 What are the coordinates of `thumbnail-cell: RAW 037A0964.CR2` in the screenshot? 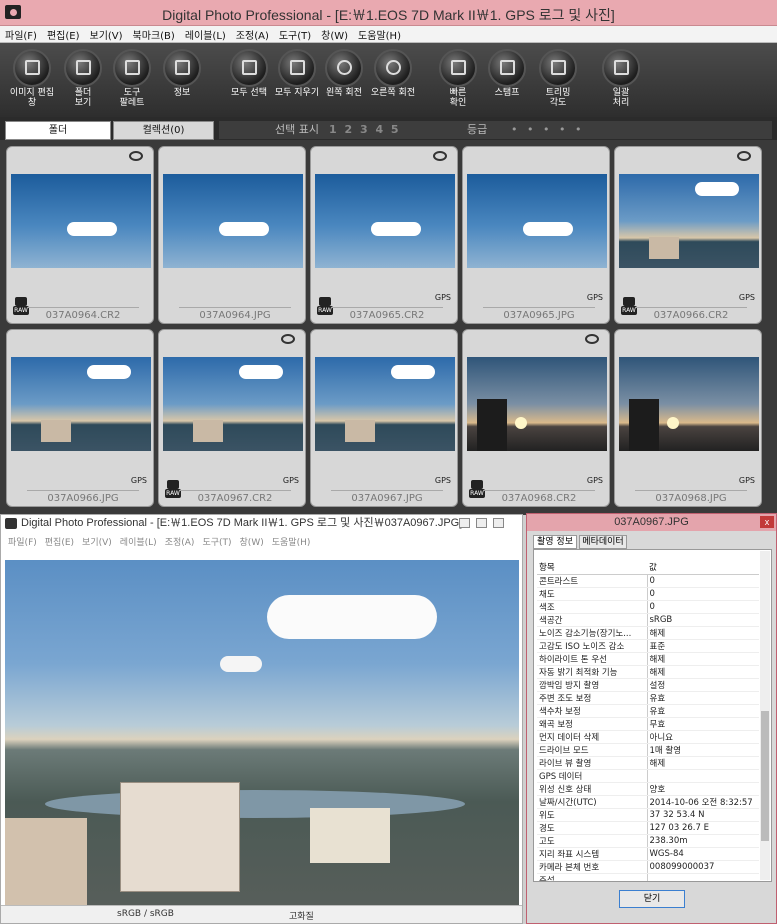 It's located at (80, 235).